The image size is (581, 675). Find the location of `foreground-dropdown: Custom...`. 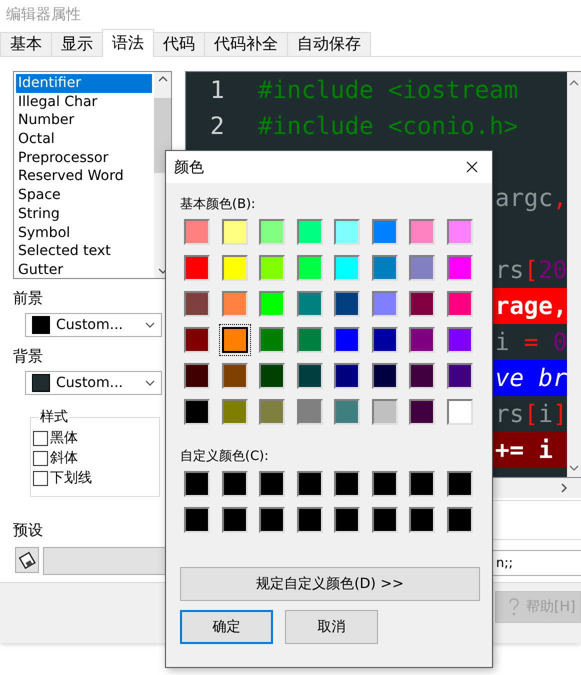

foreground-dropdown: Custom... is located at coordinates (93, 325).